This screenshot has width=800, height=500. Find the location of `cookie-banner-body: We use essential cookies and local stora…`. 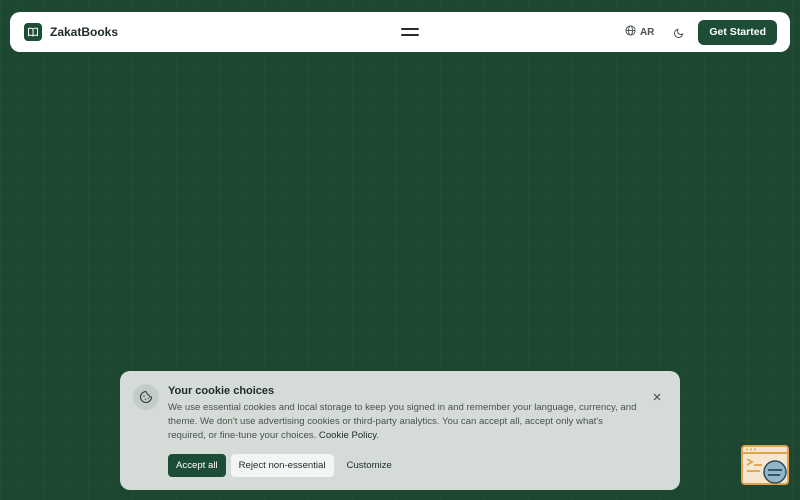

cookie-banner-body: We use essential cookies and local stora… is located at coordinates (402, 421).